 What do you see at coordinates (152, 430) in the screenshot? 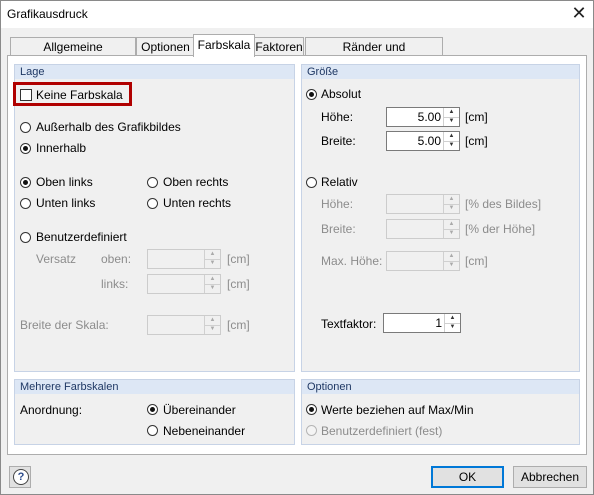
I see `nebeneinander-radio` at bounding box center [152, 430].